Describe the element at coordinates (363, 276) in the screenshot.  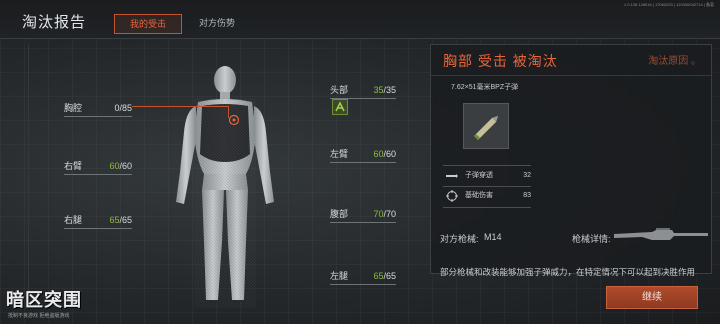
I see `body-part-left-leg: 左腿 65/65` at that location.